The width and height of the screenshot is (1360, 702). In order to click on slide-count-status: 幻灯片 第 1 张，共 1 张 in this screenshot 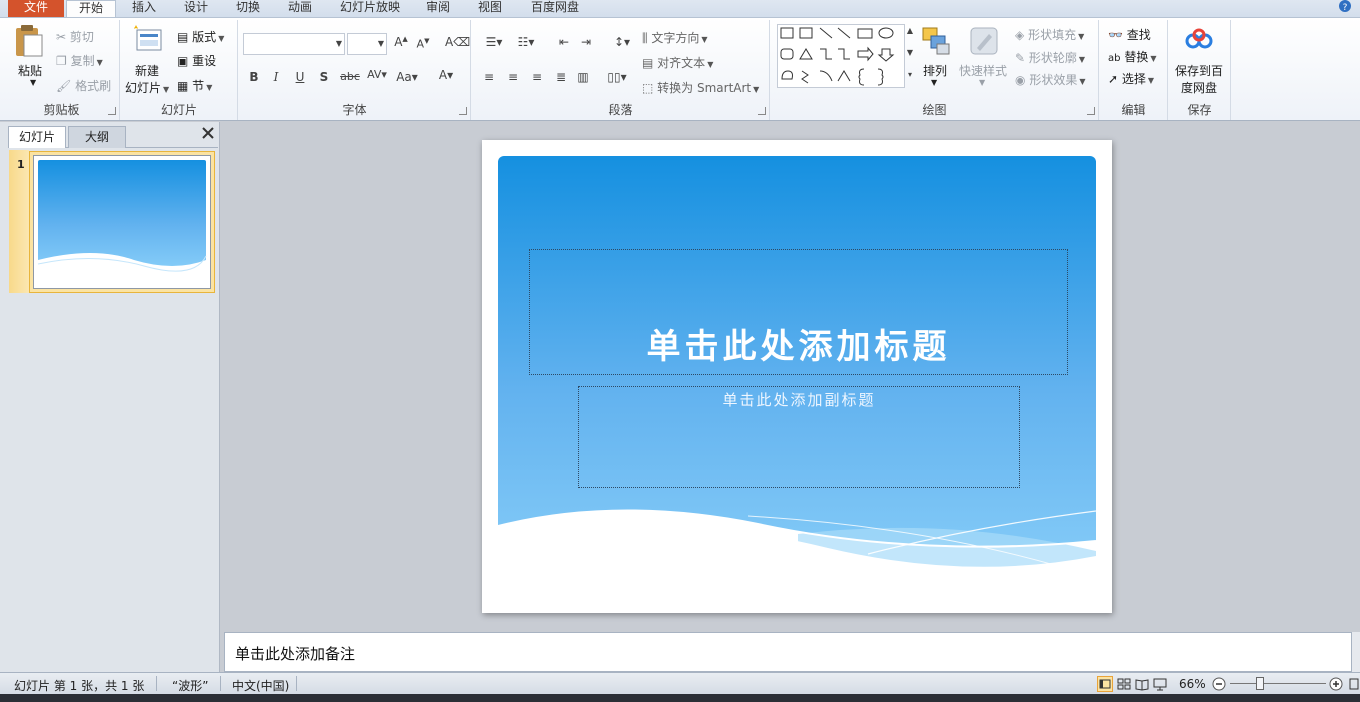, I will do `click(79, 686)`.